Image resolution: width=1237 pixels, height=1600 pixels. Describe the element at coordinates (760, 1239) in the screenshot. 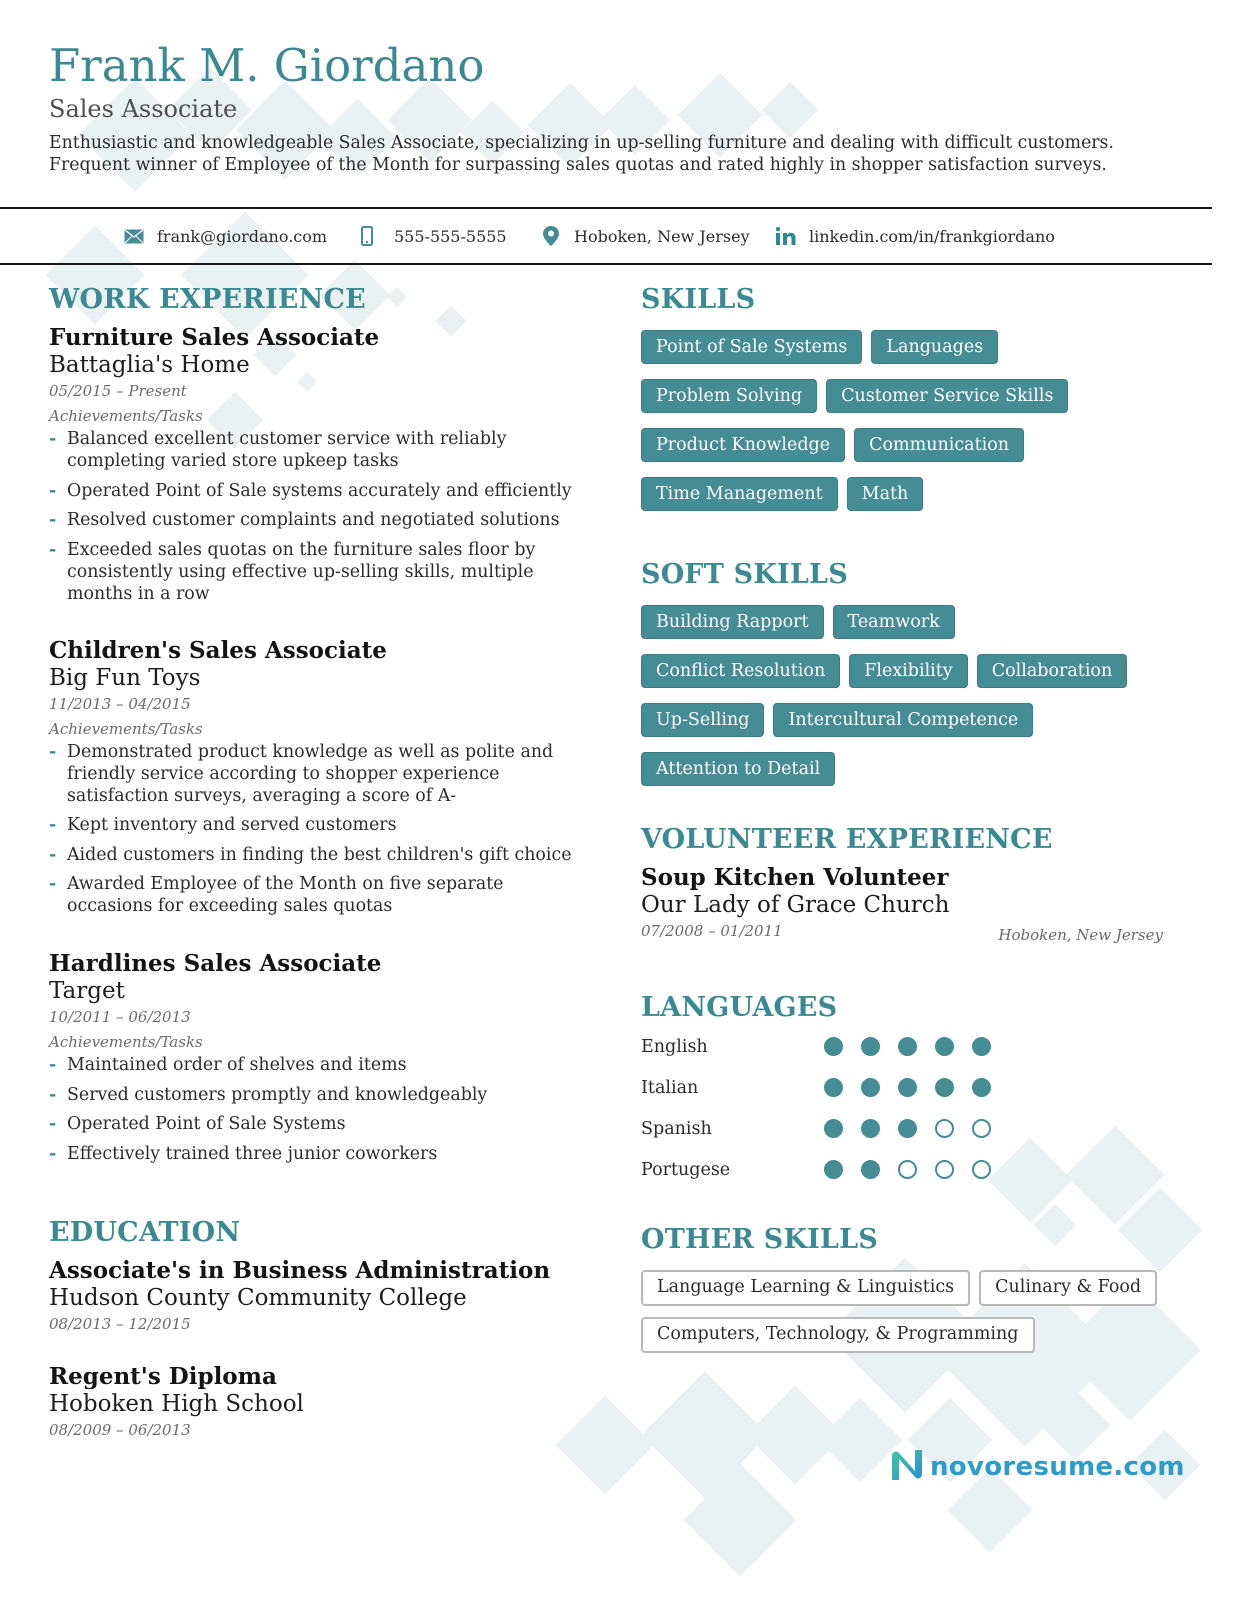

I see `section-title-other-skills: OTHER SKILLS` at that location.